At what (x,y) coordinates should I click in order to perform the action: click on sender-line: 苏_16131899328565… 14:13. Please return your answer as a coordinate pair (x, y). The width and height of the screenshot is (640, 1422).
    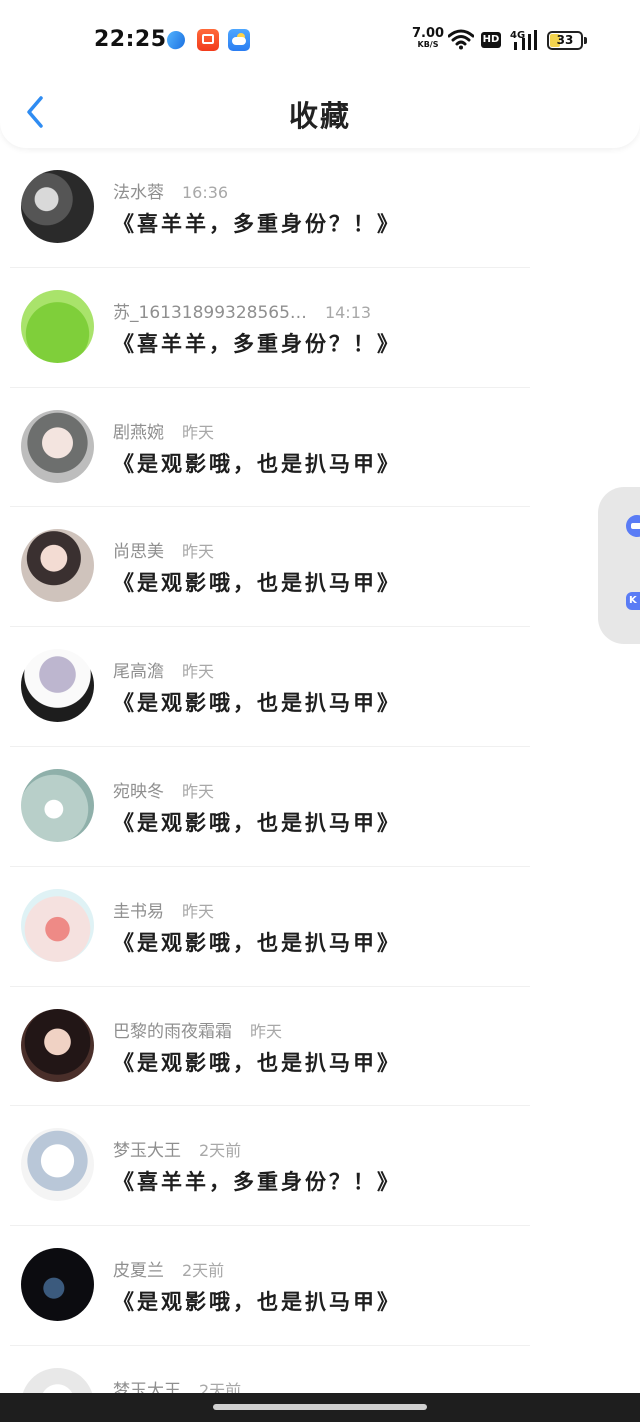
    Looking at the image, I should click on (242, 310).